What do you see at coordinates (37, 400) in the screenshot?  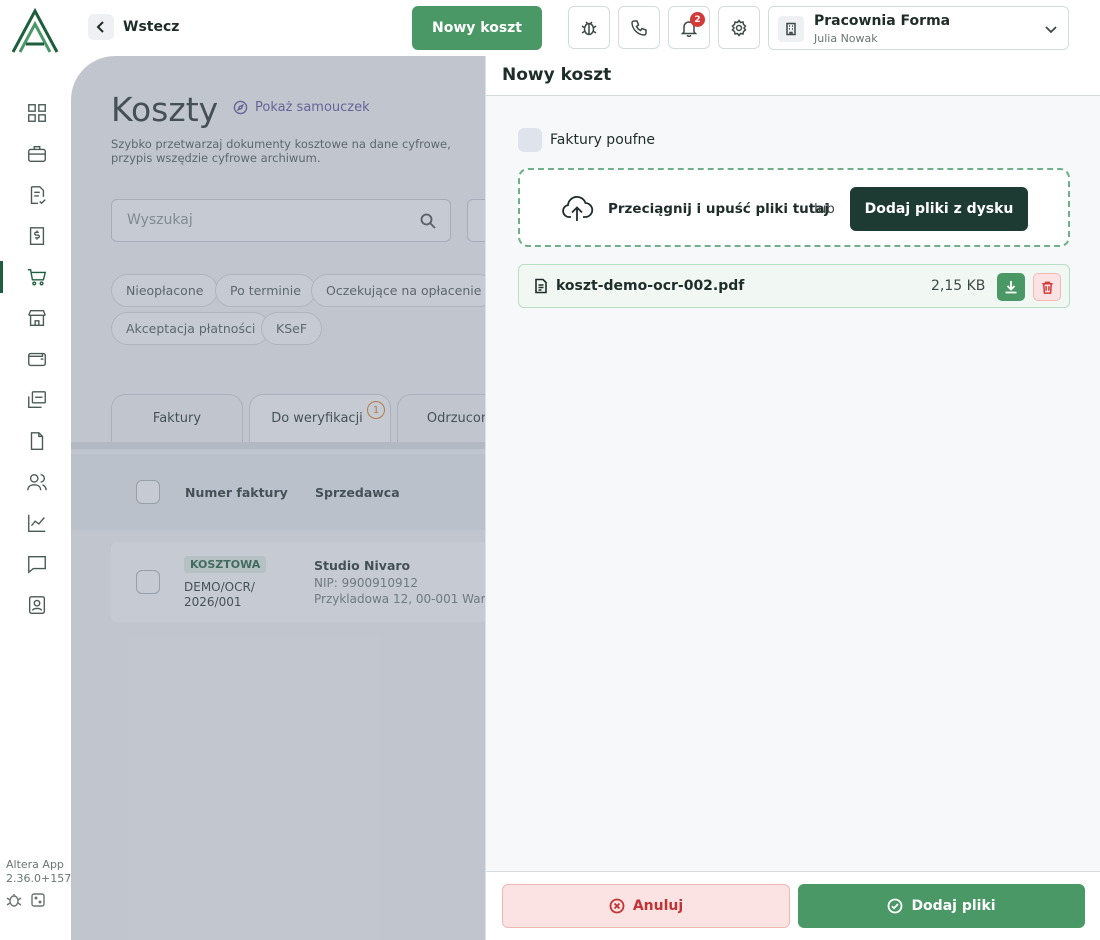 I see `documents-icon` at bounding box center [37, 400].